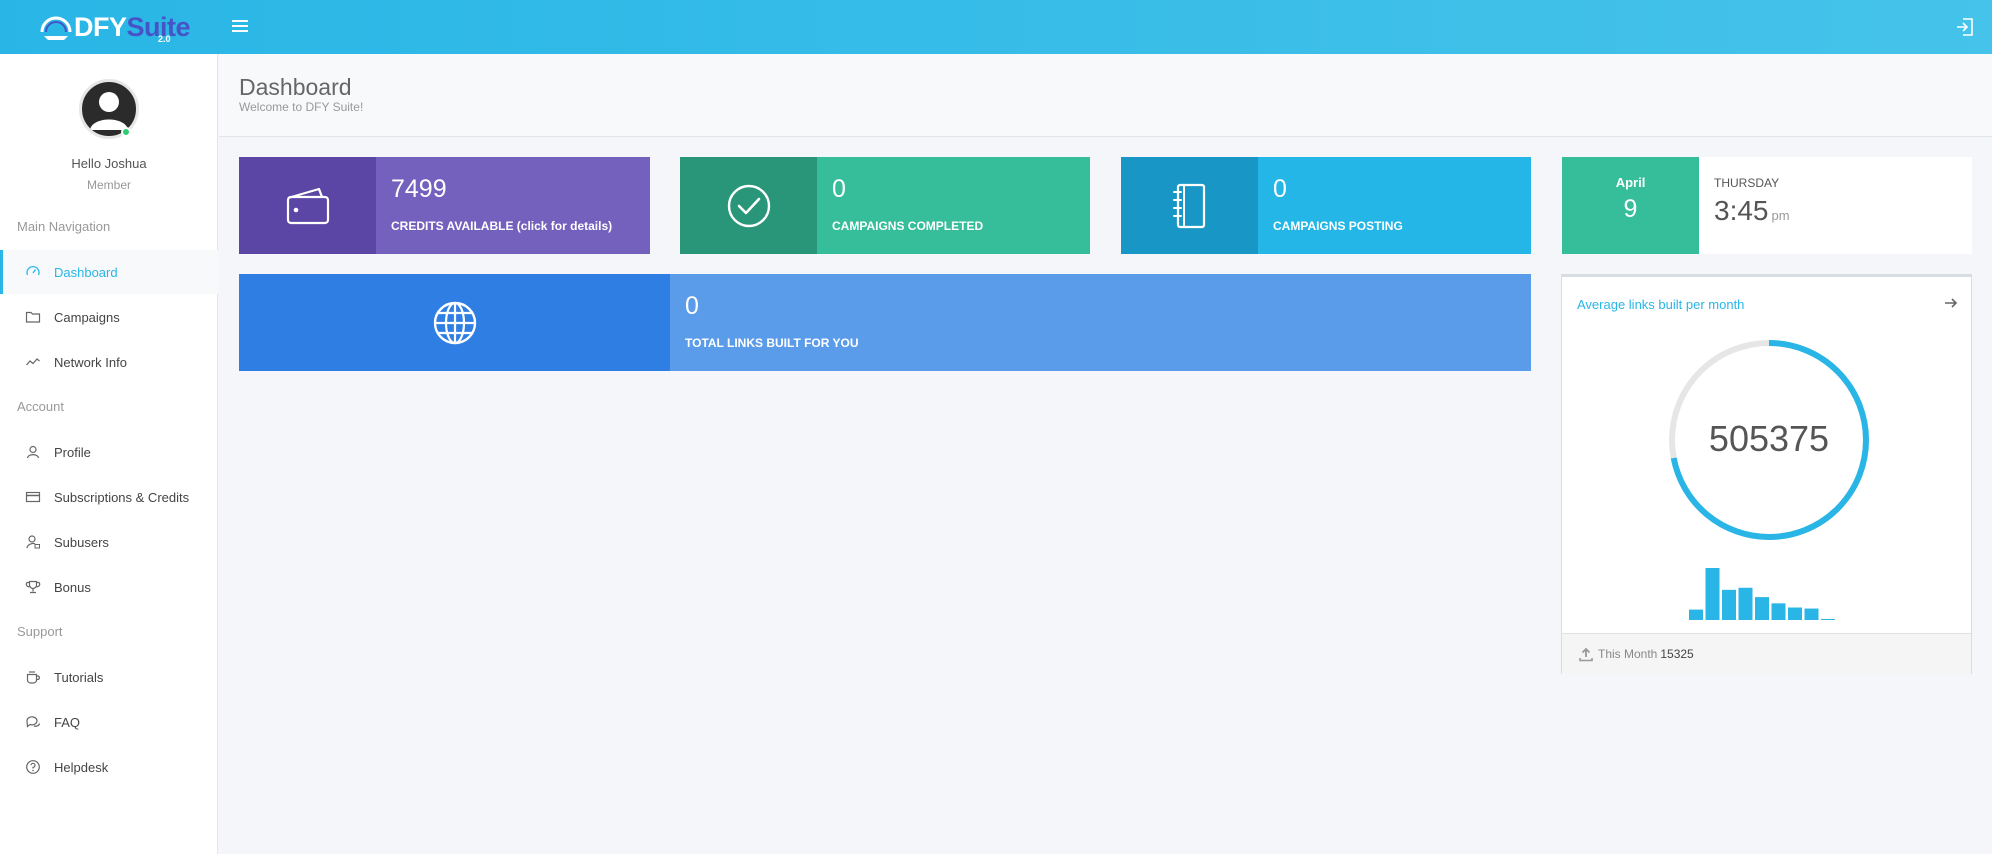  What do you see at coordinates (301, 107) in the screenshot?
I see `page-subtitle: Welcome to DFY Suite!` at bounding box center [301, 107].